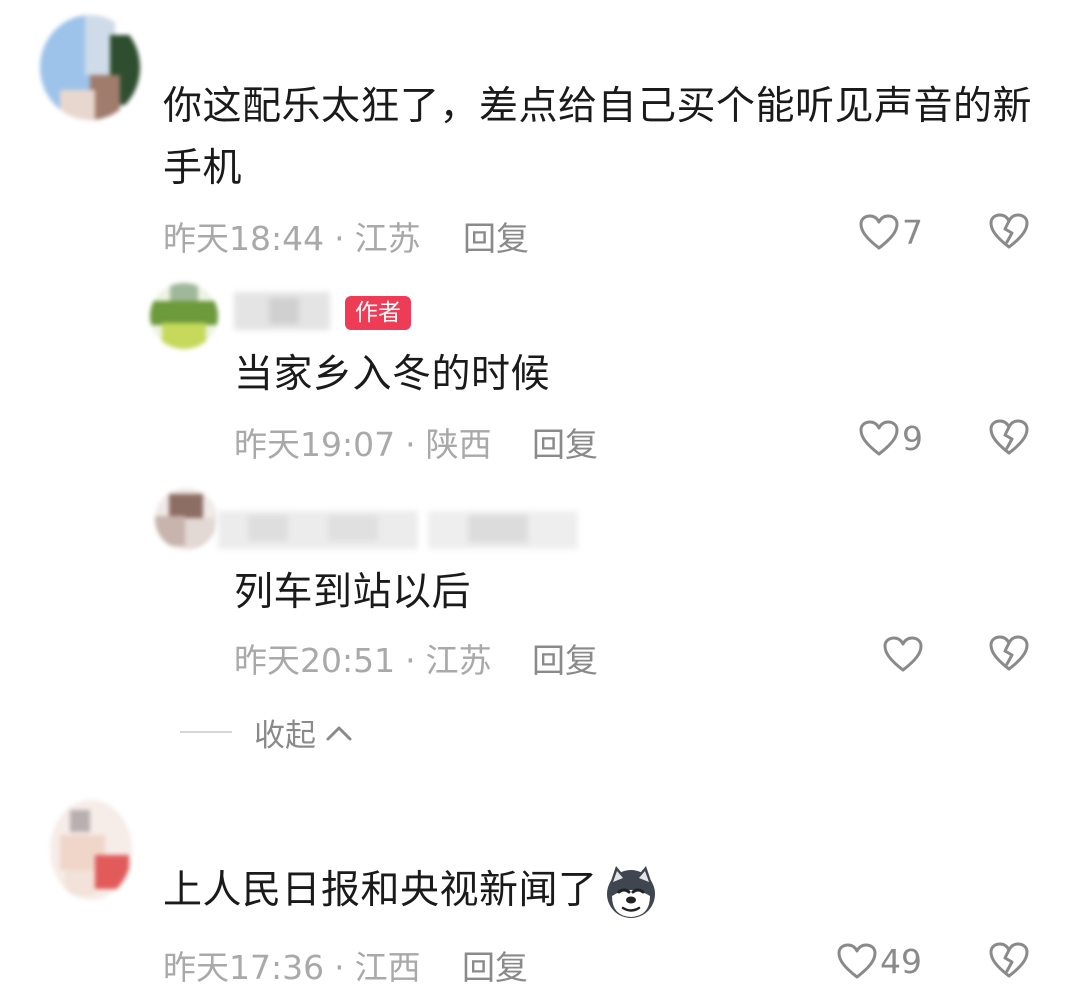 This screenshot has width=1080, height=1006. I want to click on comment-meta: 昨天17:36 · 江西, so click(292, 965).